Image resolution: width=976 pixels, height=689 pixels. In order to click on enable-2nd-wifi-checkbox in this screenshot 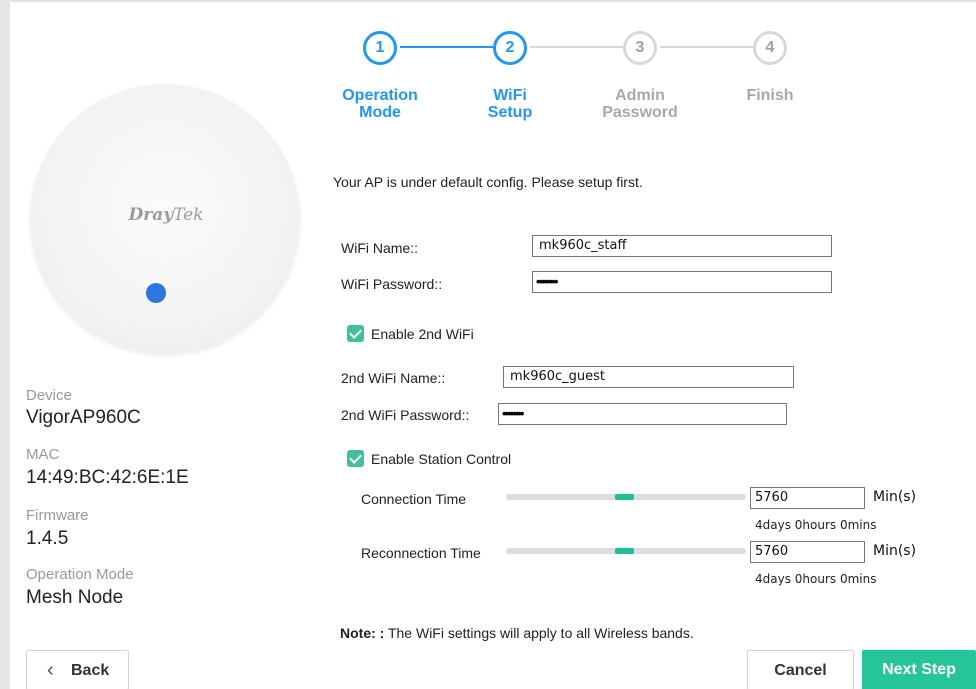, I will do `click(355, 333)`.